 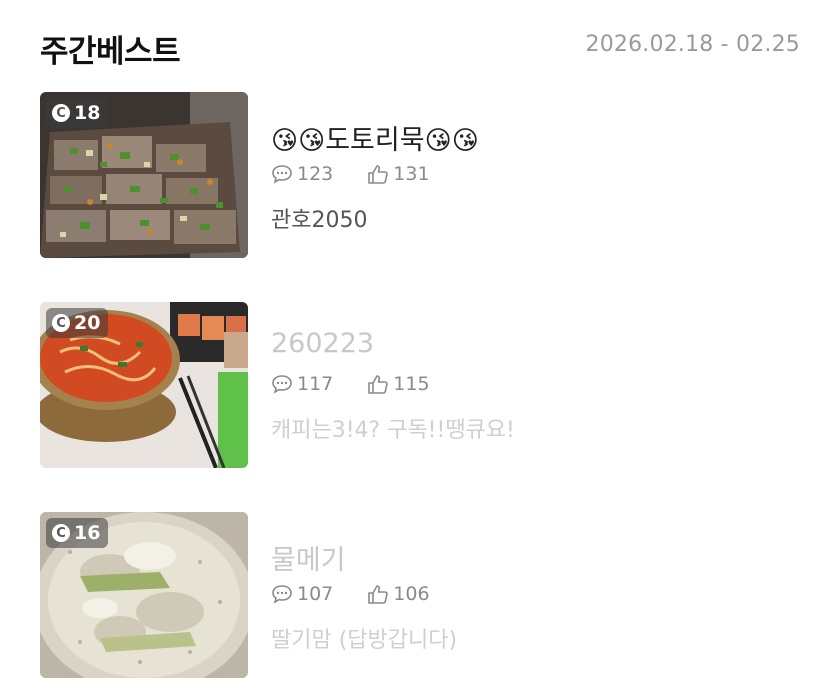 I want to click on post-stats: 123 131, so click(x=367, y=174).